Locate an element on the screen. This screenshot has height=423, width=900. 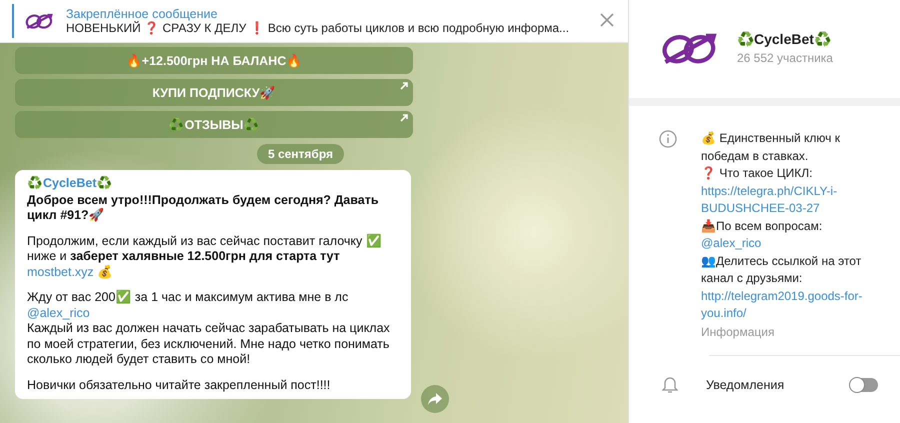
message-paragraph: Жду от вас 200✅ за 1 час и максимум актива мне в лс @alex_rico Каждый из вас должен начать сейчас зарабатывать на циклах по моей стратегии, без исключений. Мне надо четко понимать сколько людей будет ставить со мной! is located at coordinates (209, 329).